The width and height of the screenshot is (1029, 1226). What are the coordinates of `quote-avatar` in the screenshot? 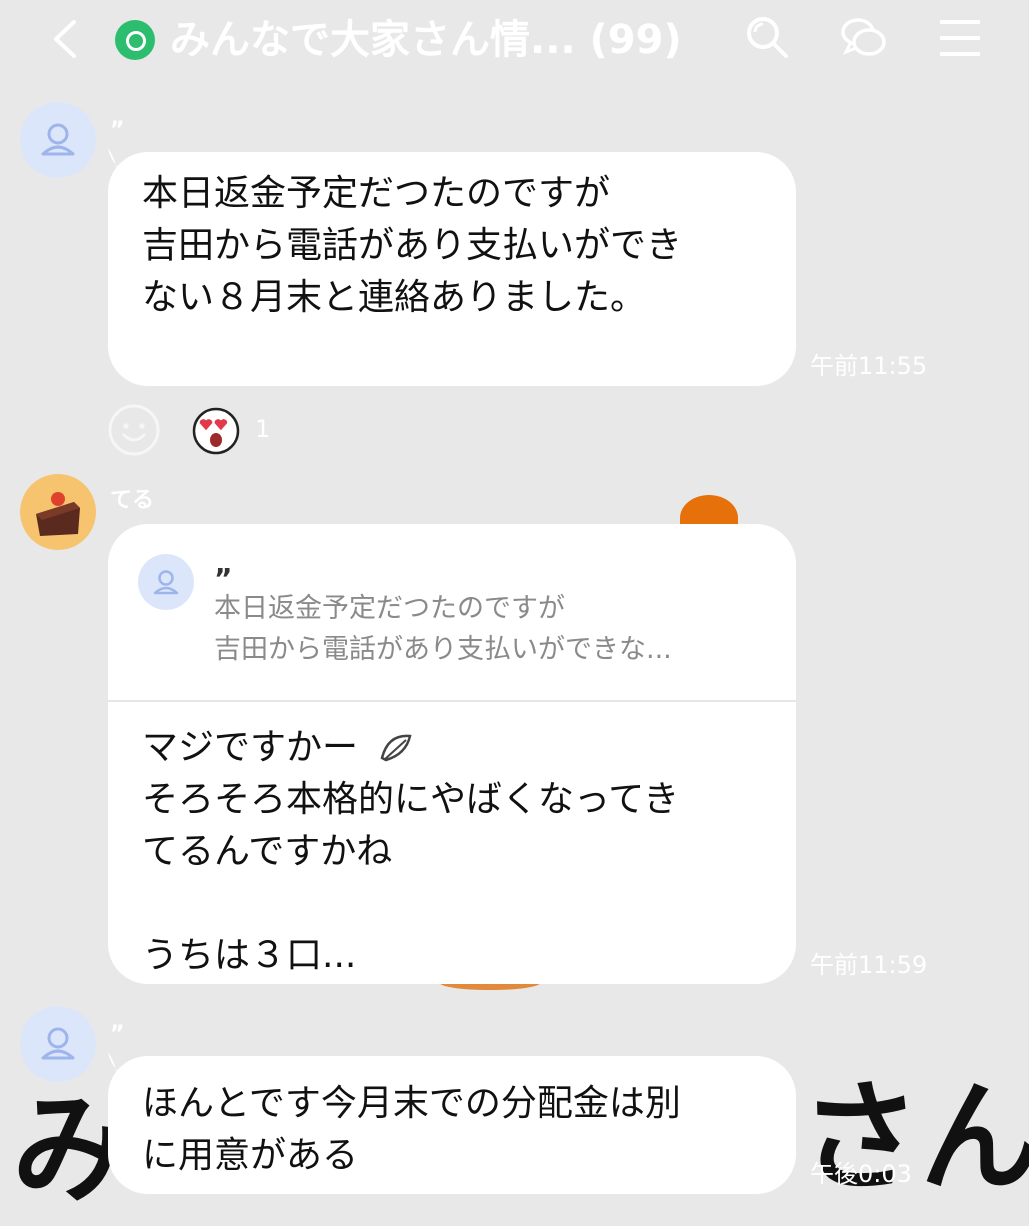 It's located at (166, 582).